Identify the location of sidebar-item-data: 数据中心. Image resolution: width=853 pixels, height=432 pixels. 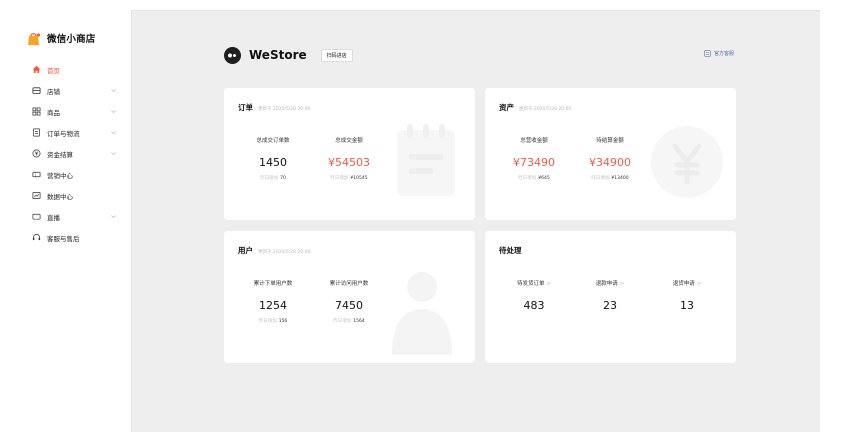
(65, 195).